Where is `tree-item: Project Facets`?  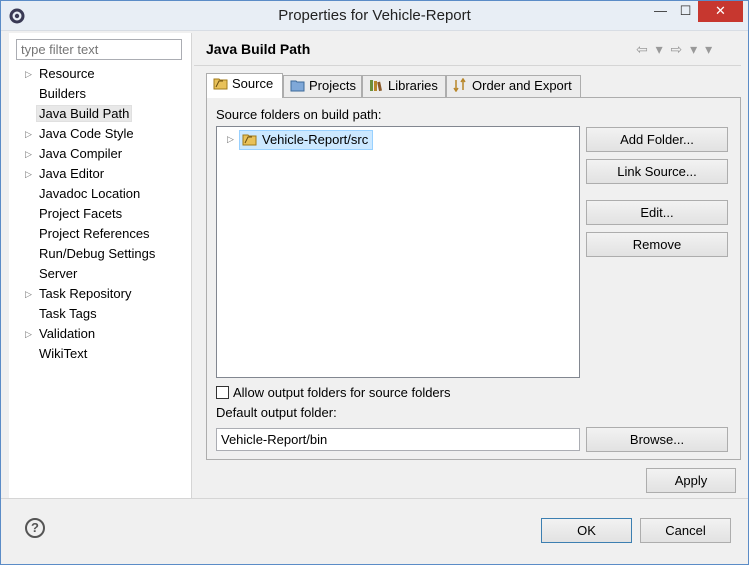
tree-item: Project Facets is located at coordinates (100, 214).